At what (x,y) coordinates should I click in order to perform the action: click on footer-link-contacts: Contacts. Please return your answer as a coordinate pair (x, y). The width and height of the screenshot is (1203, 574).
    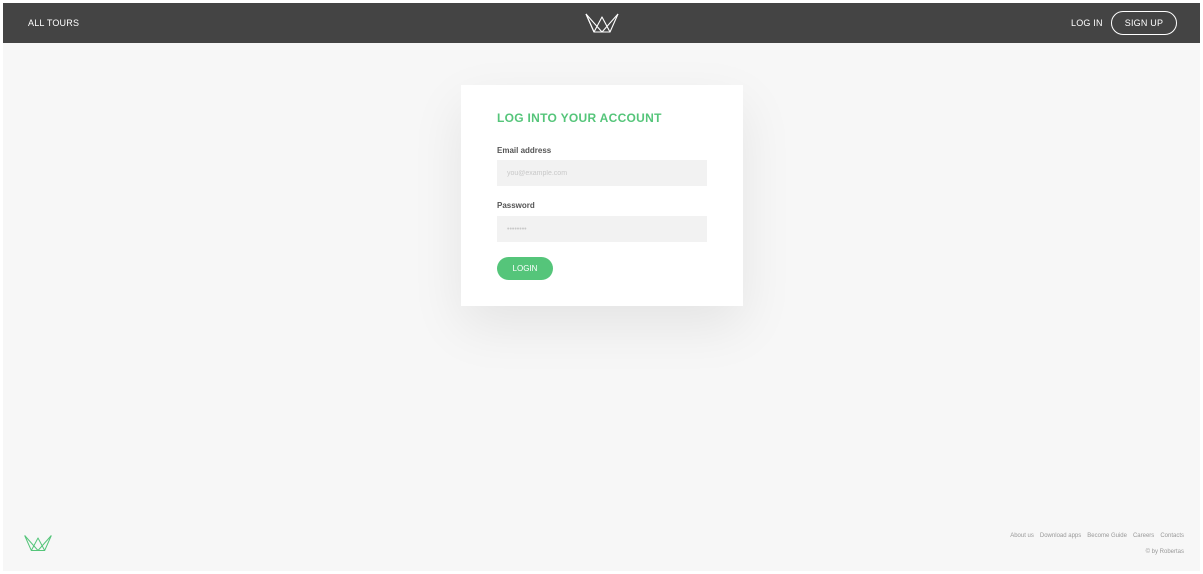
    Looking at the image, I should click on (1172, 536).